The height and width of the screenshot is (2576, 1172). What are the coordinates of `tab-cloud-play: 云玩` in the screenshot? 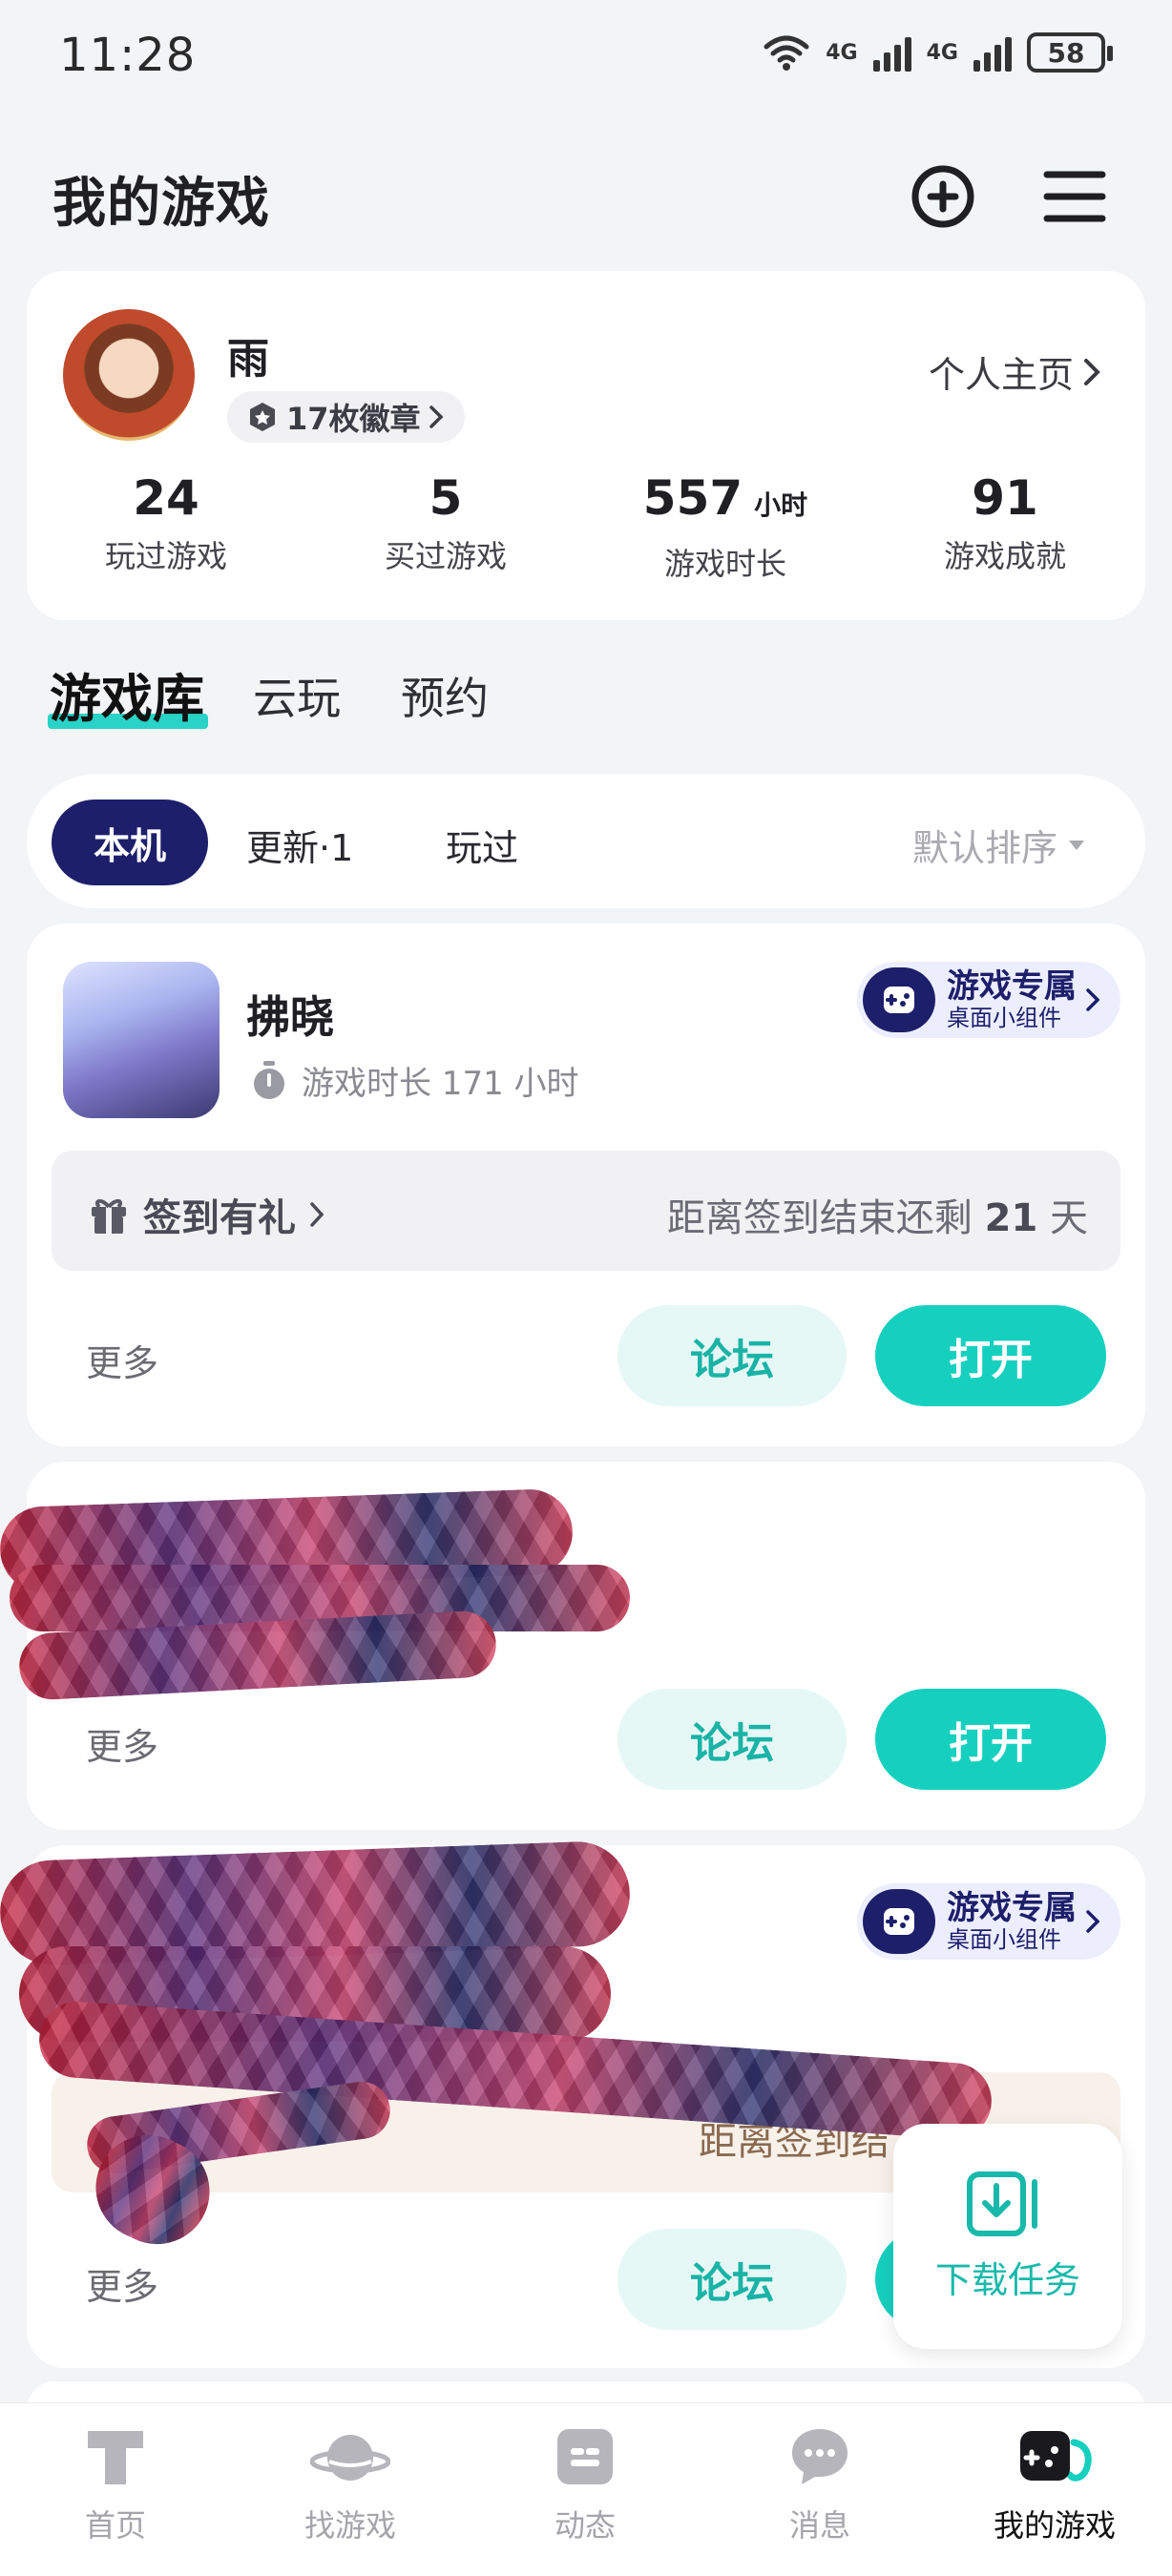 It's located at (297, 695).